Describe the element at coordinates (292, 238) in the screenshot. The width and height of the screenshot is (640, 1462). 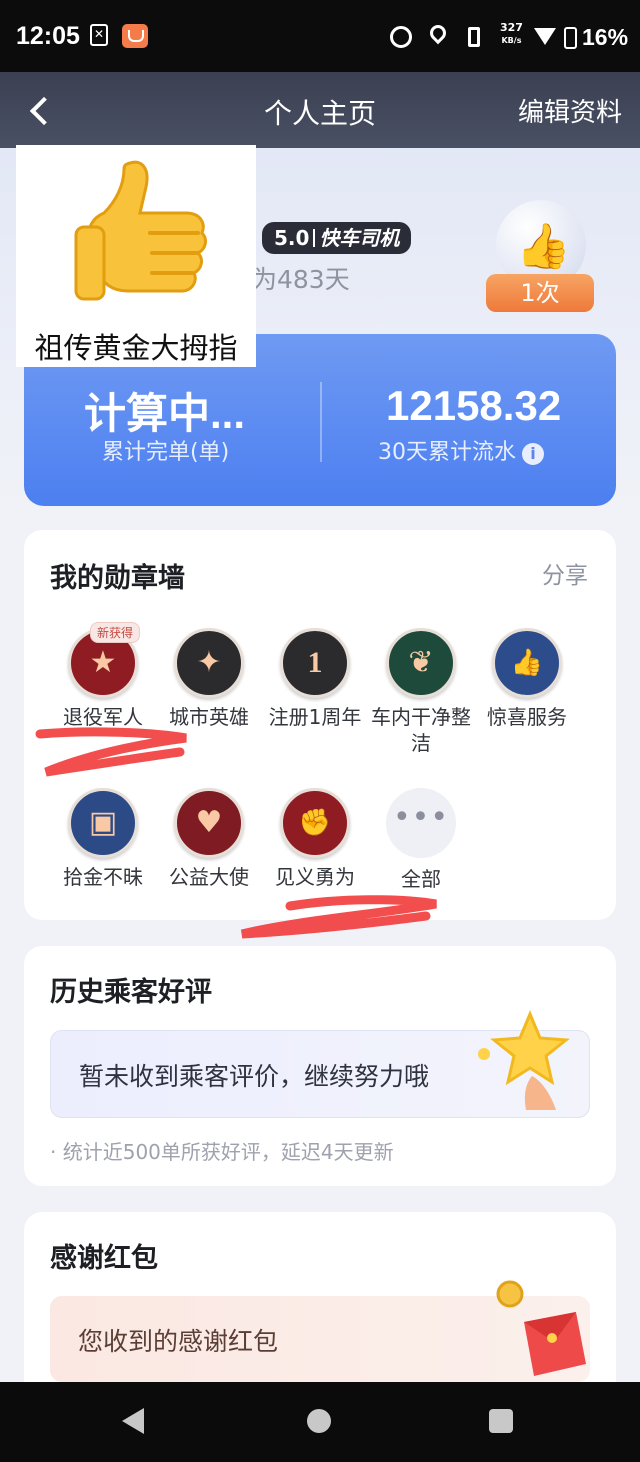
I see `rating-value: 5.0` at that location.